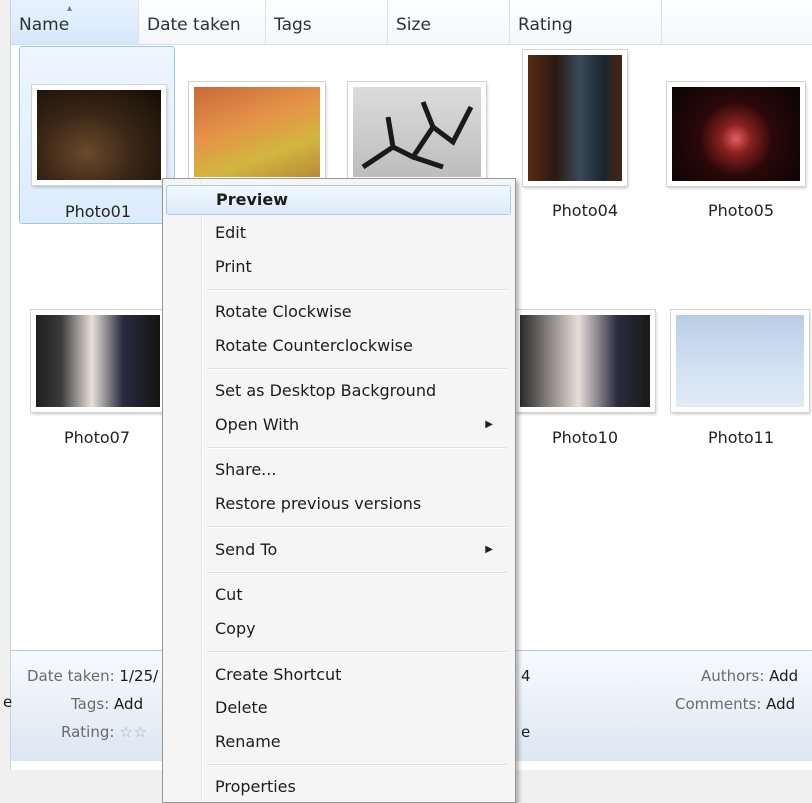 Image resolution: width=812 pixels, height=803 pixels. What do you see at coordinates (338, 675) in the screenshot?
I see `menu-item-create-shortcut: Create Shortcut` at bounding box center [338, 675].